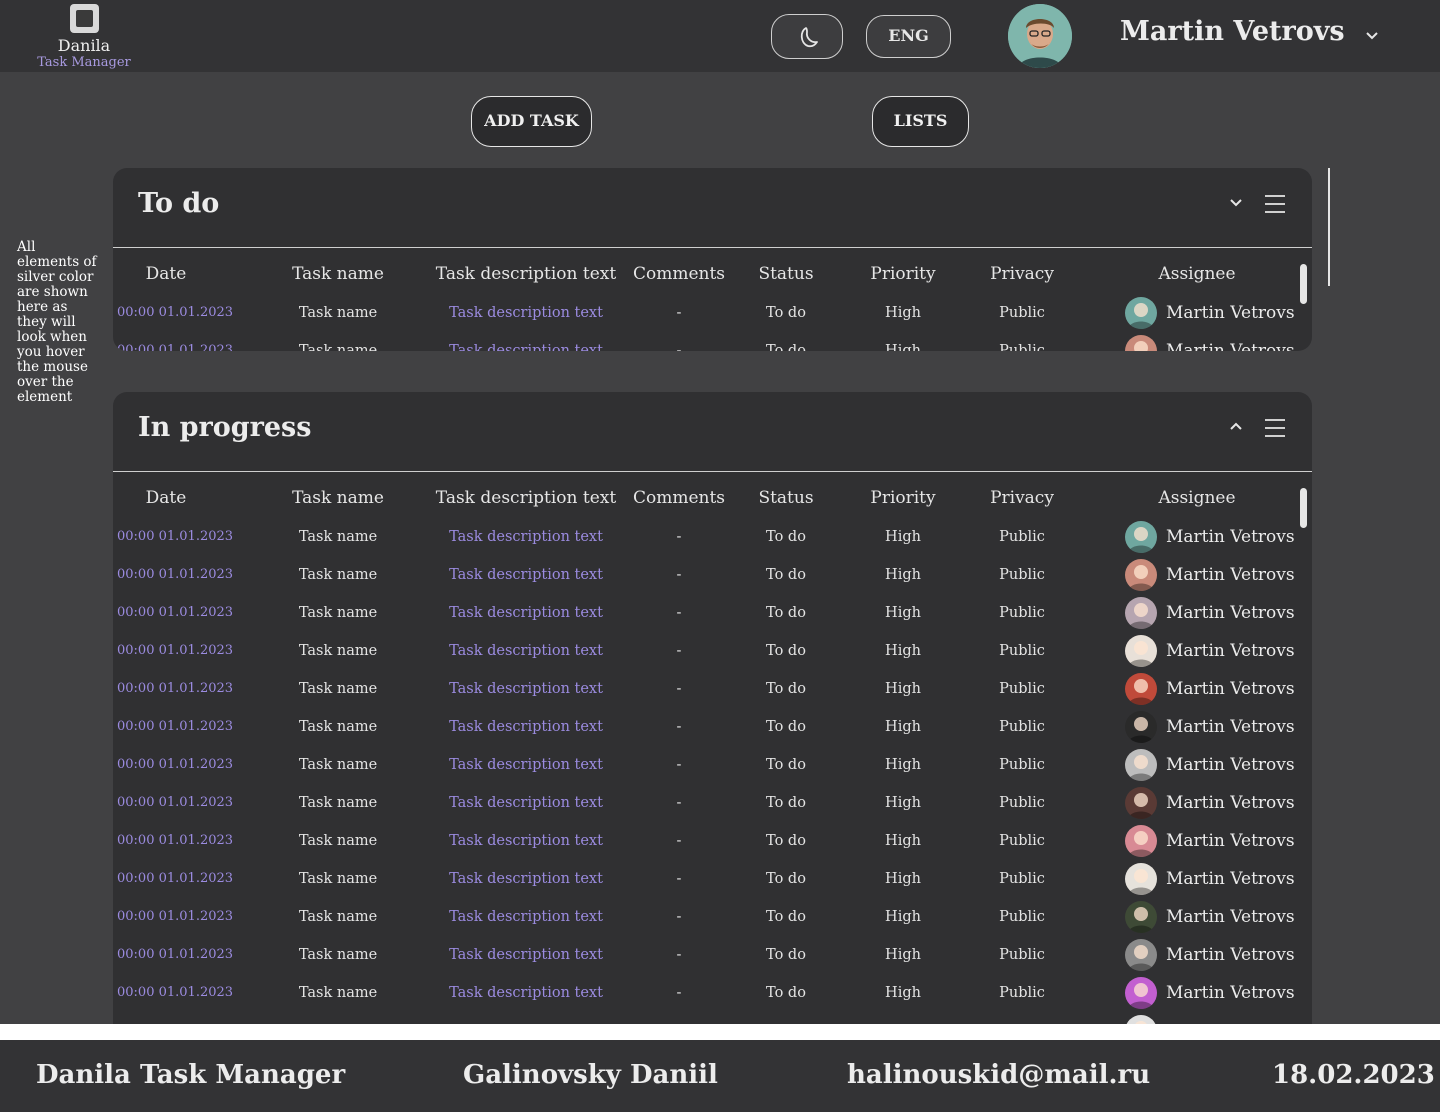 The width and height of the screenshot is (1440, 1112). I want to click on user-avatar, so click(1040, 36).